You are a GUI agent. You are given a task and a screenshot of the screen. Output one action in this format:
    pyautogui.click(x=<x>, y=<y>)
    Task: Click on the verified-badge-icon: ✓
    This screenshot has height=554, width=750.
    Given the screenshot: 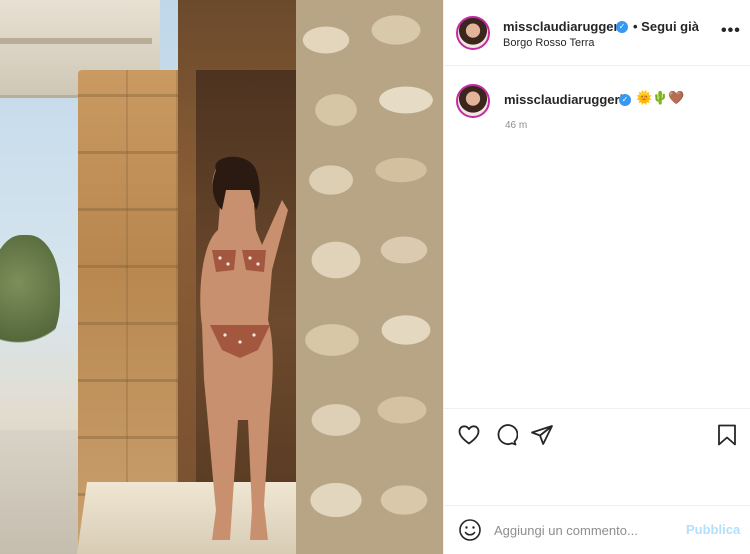 What is the action you would take?
    pyautogui.click(x=622, y=27)
    